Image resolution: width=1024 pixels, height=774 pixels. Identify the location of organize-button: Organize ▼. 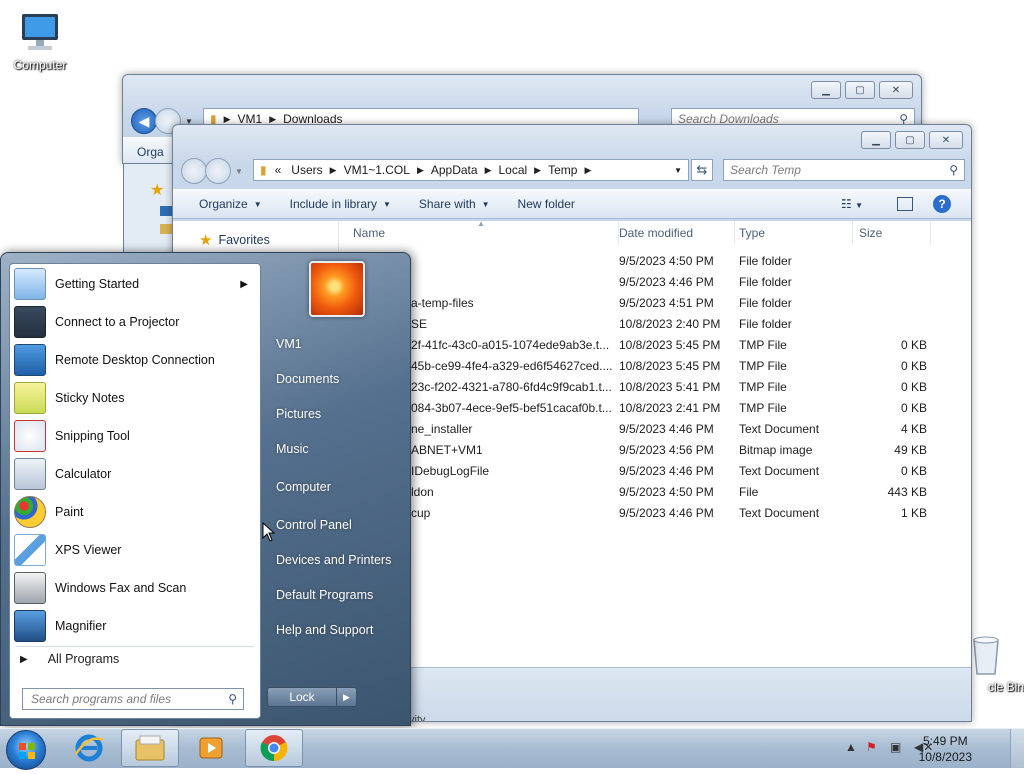
(224, 204).